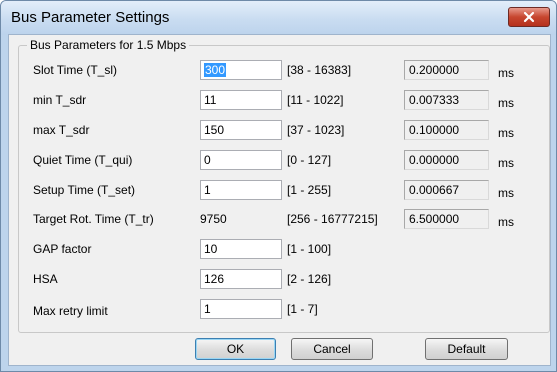 Image resolution: width=557 pixels, height=372 pixels. What do you see at coordinates (215, 70) in the screenshot?
I see `slot-time-value: 300` at bounding box center [215, 70].